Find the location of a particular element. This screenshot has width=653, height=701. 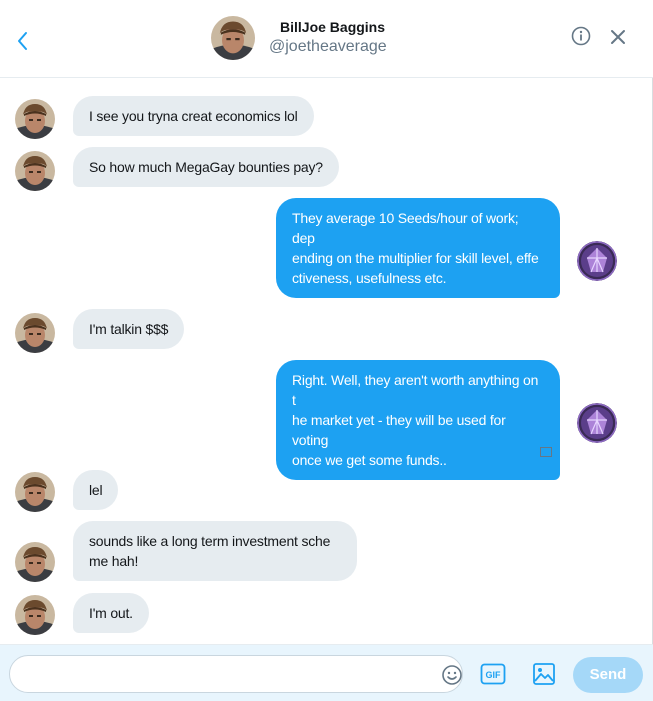

close-icon is located at coordinates (618, 37).